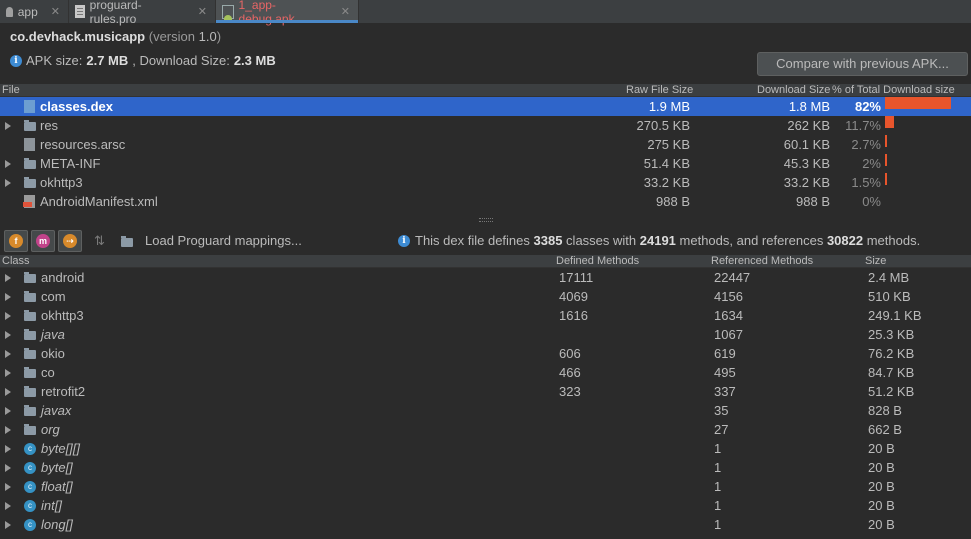  I want to click on percent-value: 82%, so click(867, 106).